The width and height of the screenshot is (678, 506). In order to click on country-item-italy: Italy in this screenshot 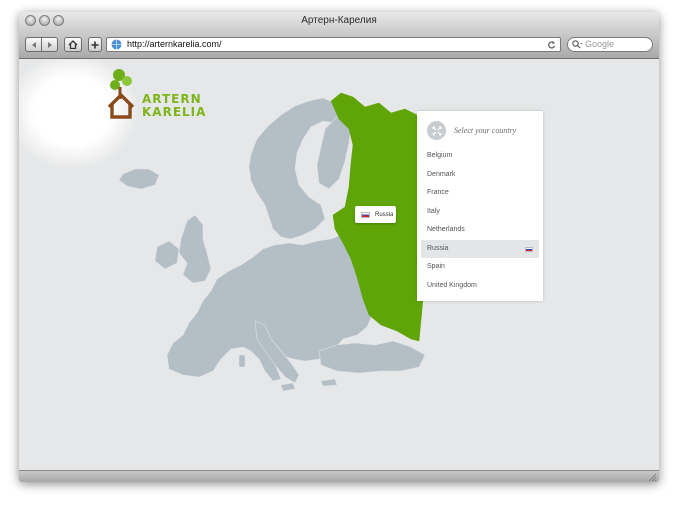, I will do `click(480, 212)`.